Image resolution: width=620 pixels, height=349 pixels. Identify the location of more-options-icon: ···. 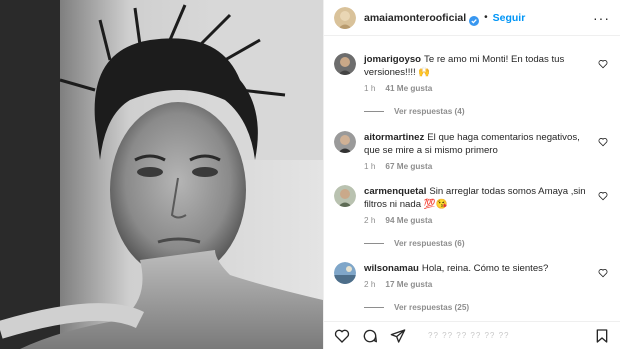
(601, 18).